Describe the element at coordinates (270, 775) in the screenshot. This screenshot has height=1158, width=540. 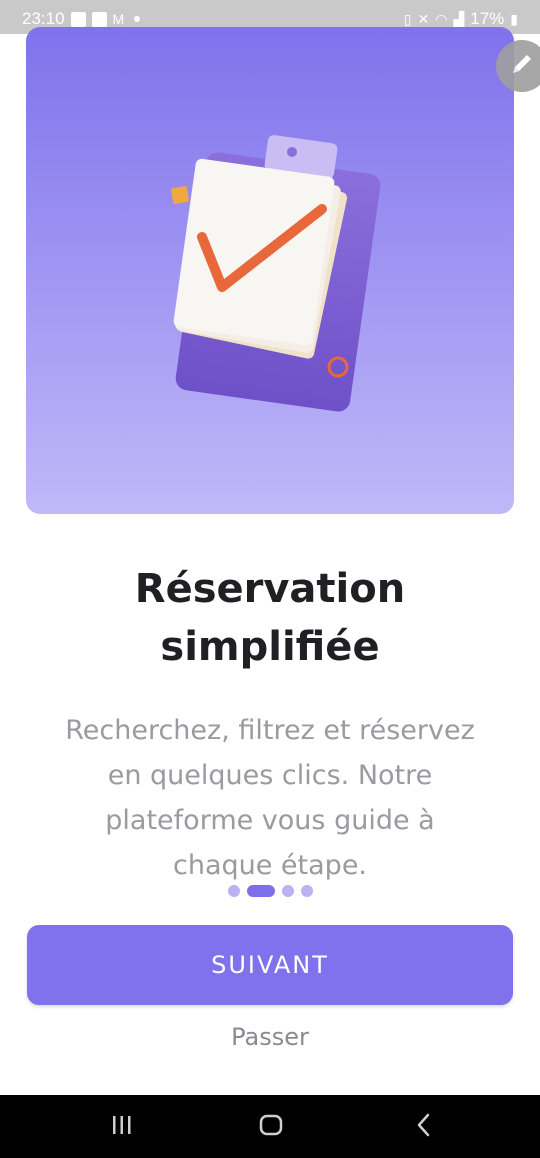
I see `description-line: en quelques clics. Notre` at that location.